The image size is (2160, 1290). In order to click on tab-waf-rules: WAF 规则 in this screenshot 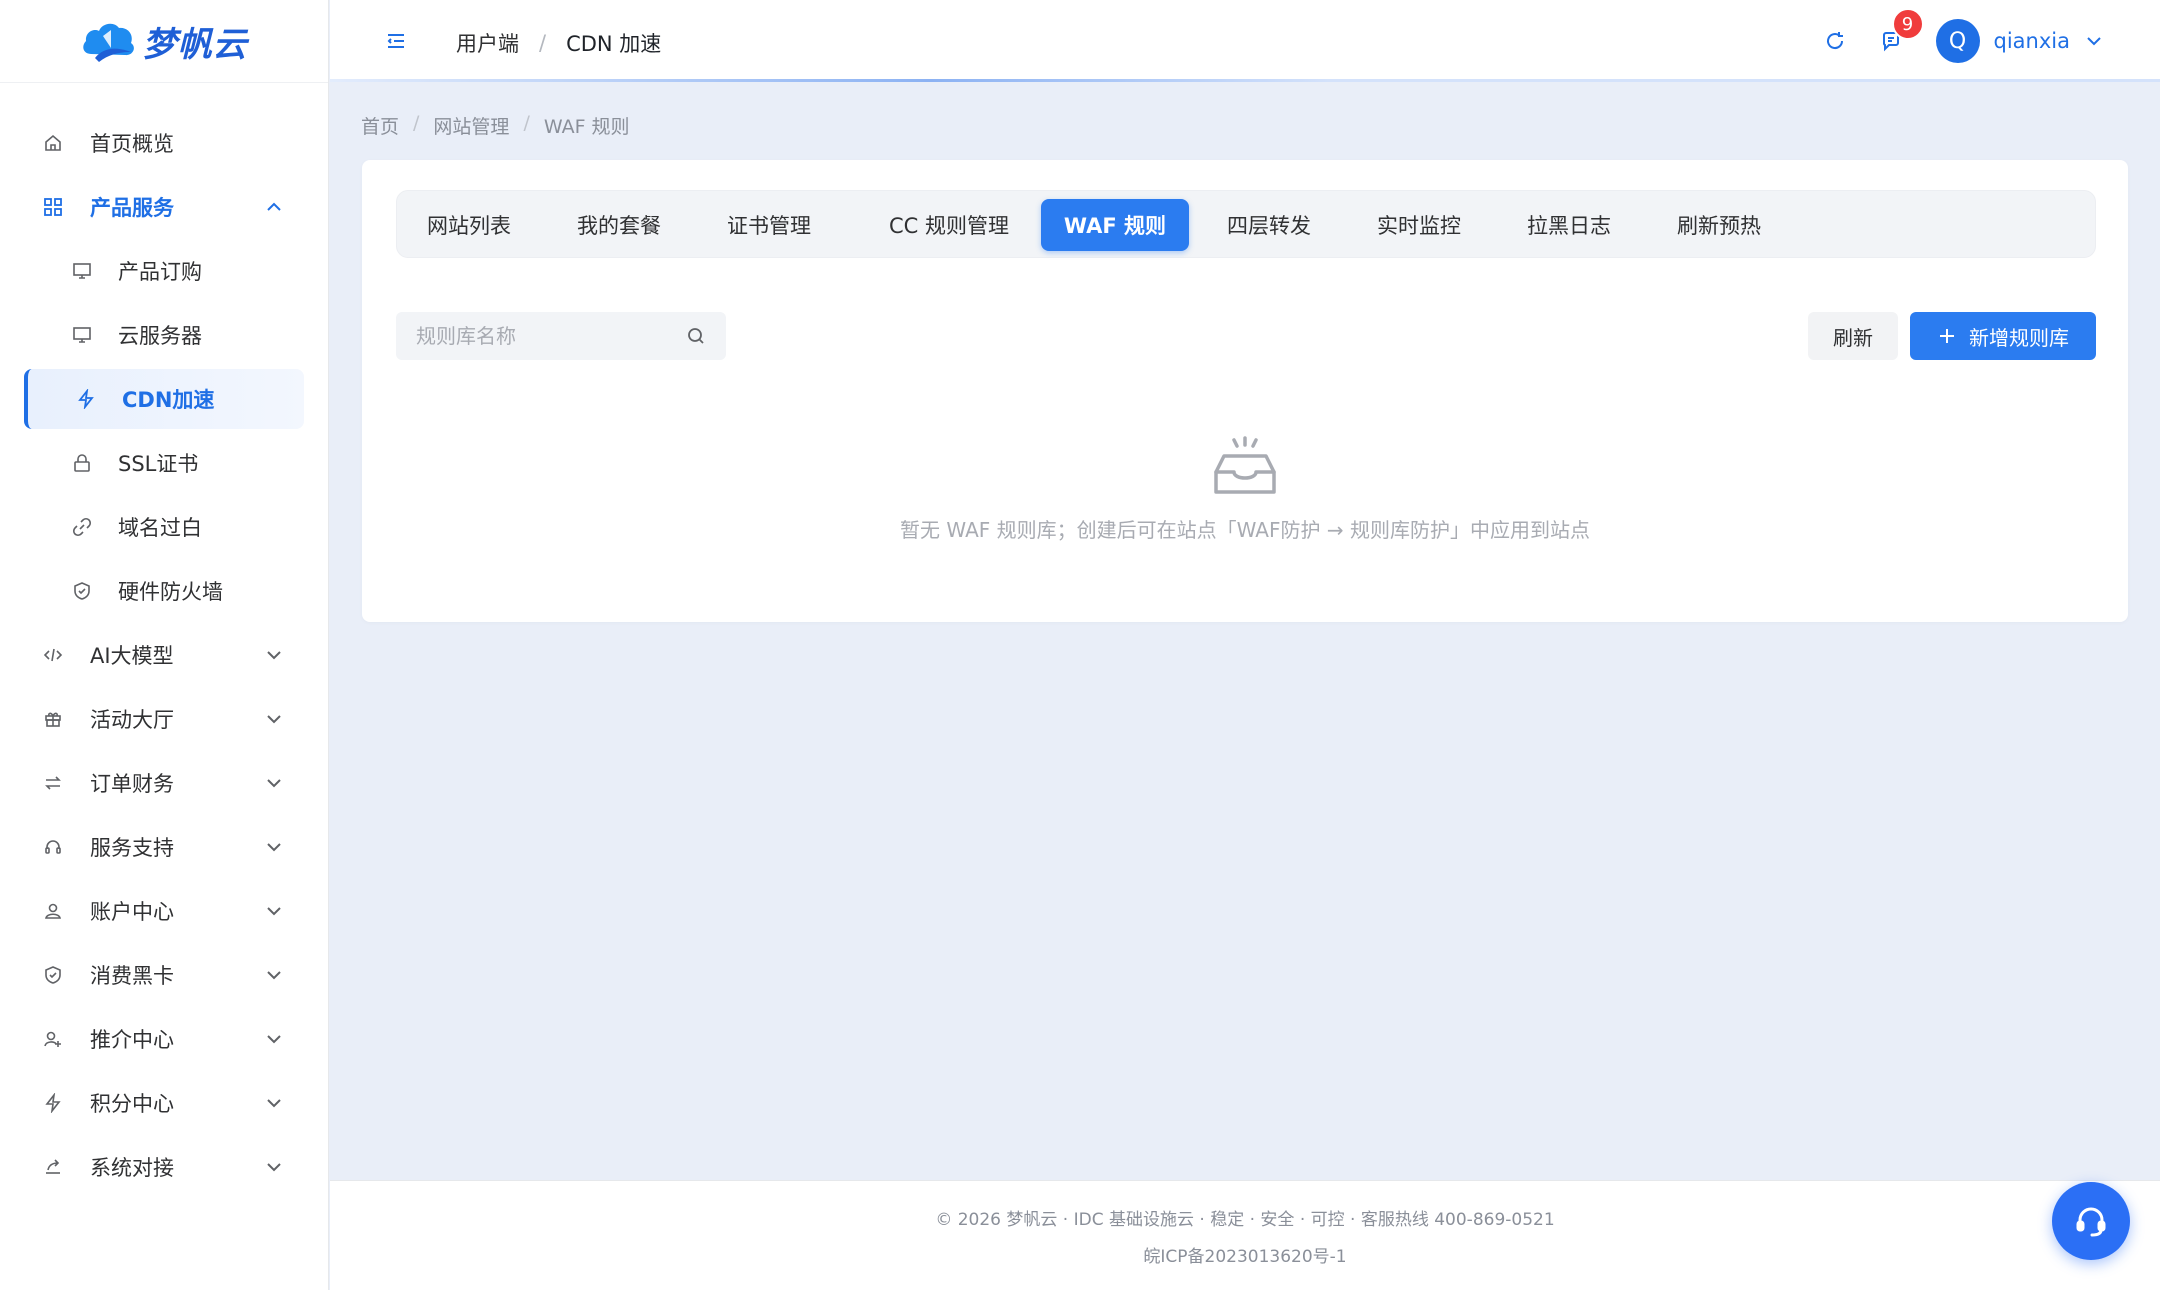, I will do `click(1115, 225)`.